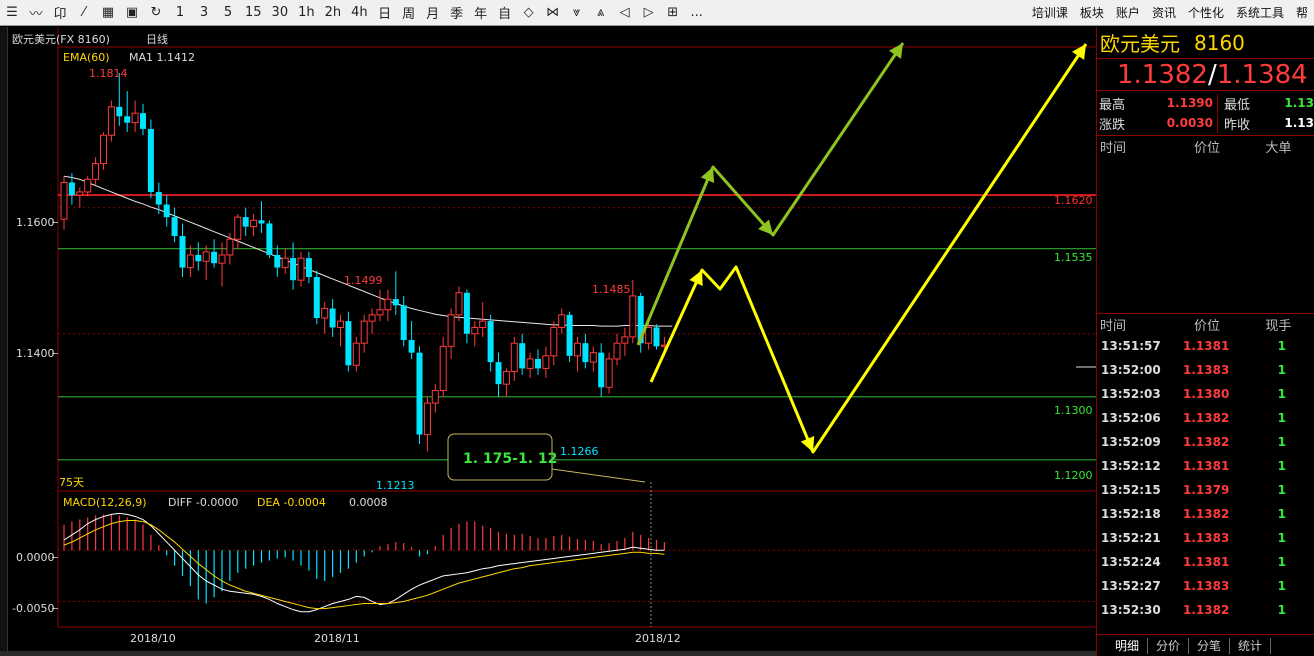 This screenshot has height=656, width=1314. Describe the element at coordinates (153, 638) in the screenshot. I see `x-tick-oct: 2018/10` at that location.